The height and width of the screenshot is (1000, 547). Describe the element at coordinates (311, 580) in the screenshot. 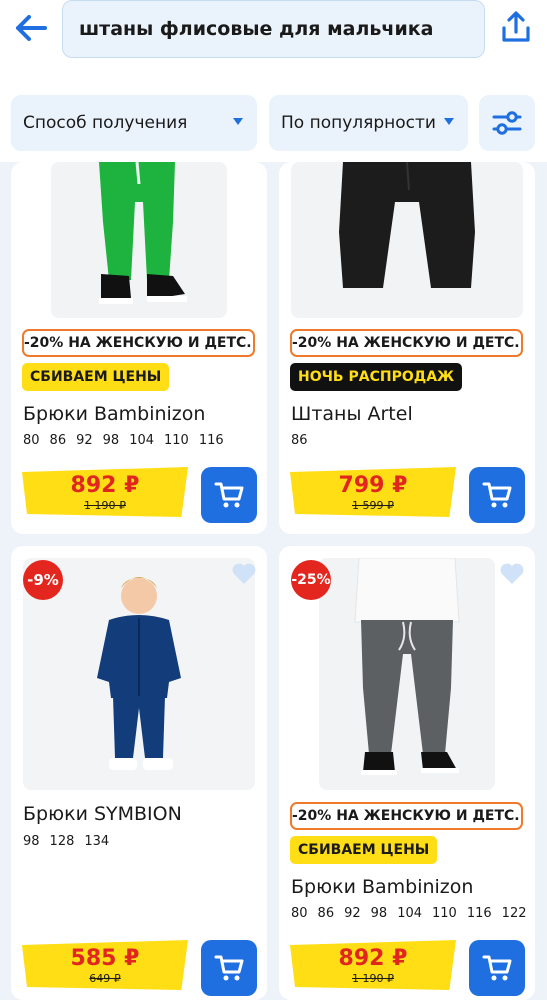

I see `discount-badge: -25%` at that location.